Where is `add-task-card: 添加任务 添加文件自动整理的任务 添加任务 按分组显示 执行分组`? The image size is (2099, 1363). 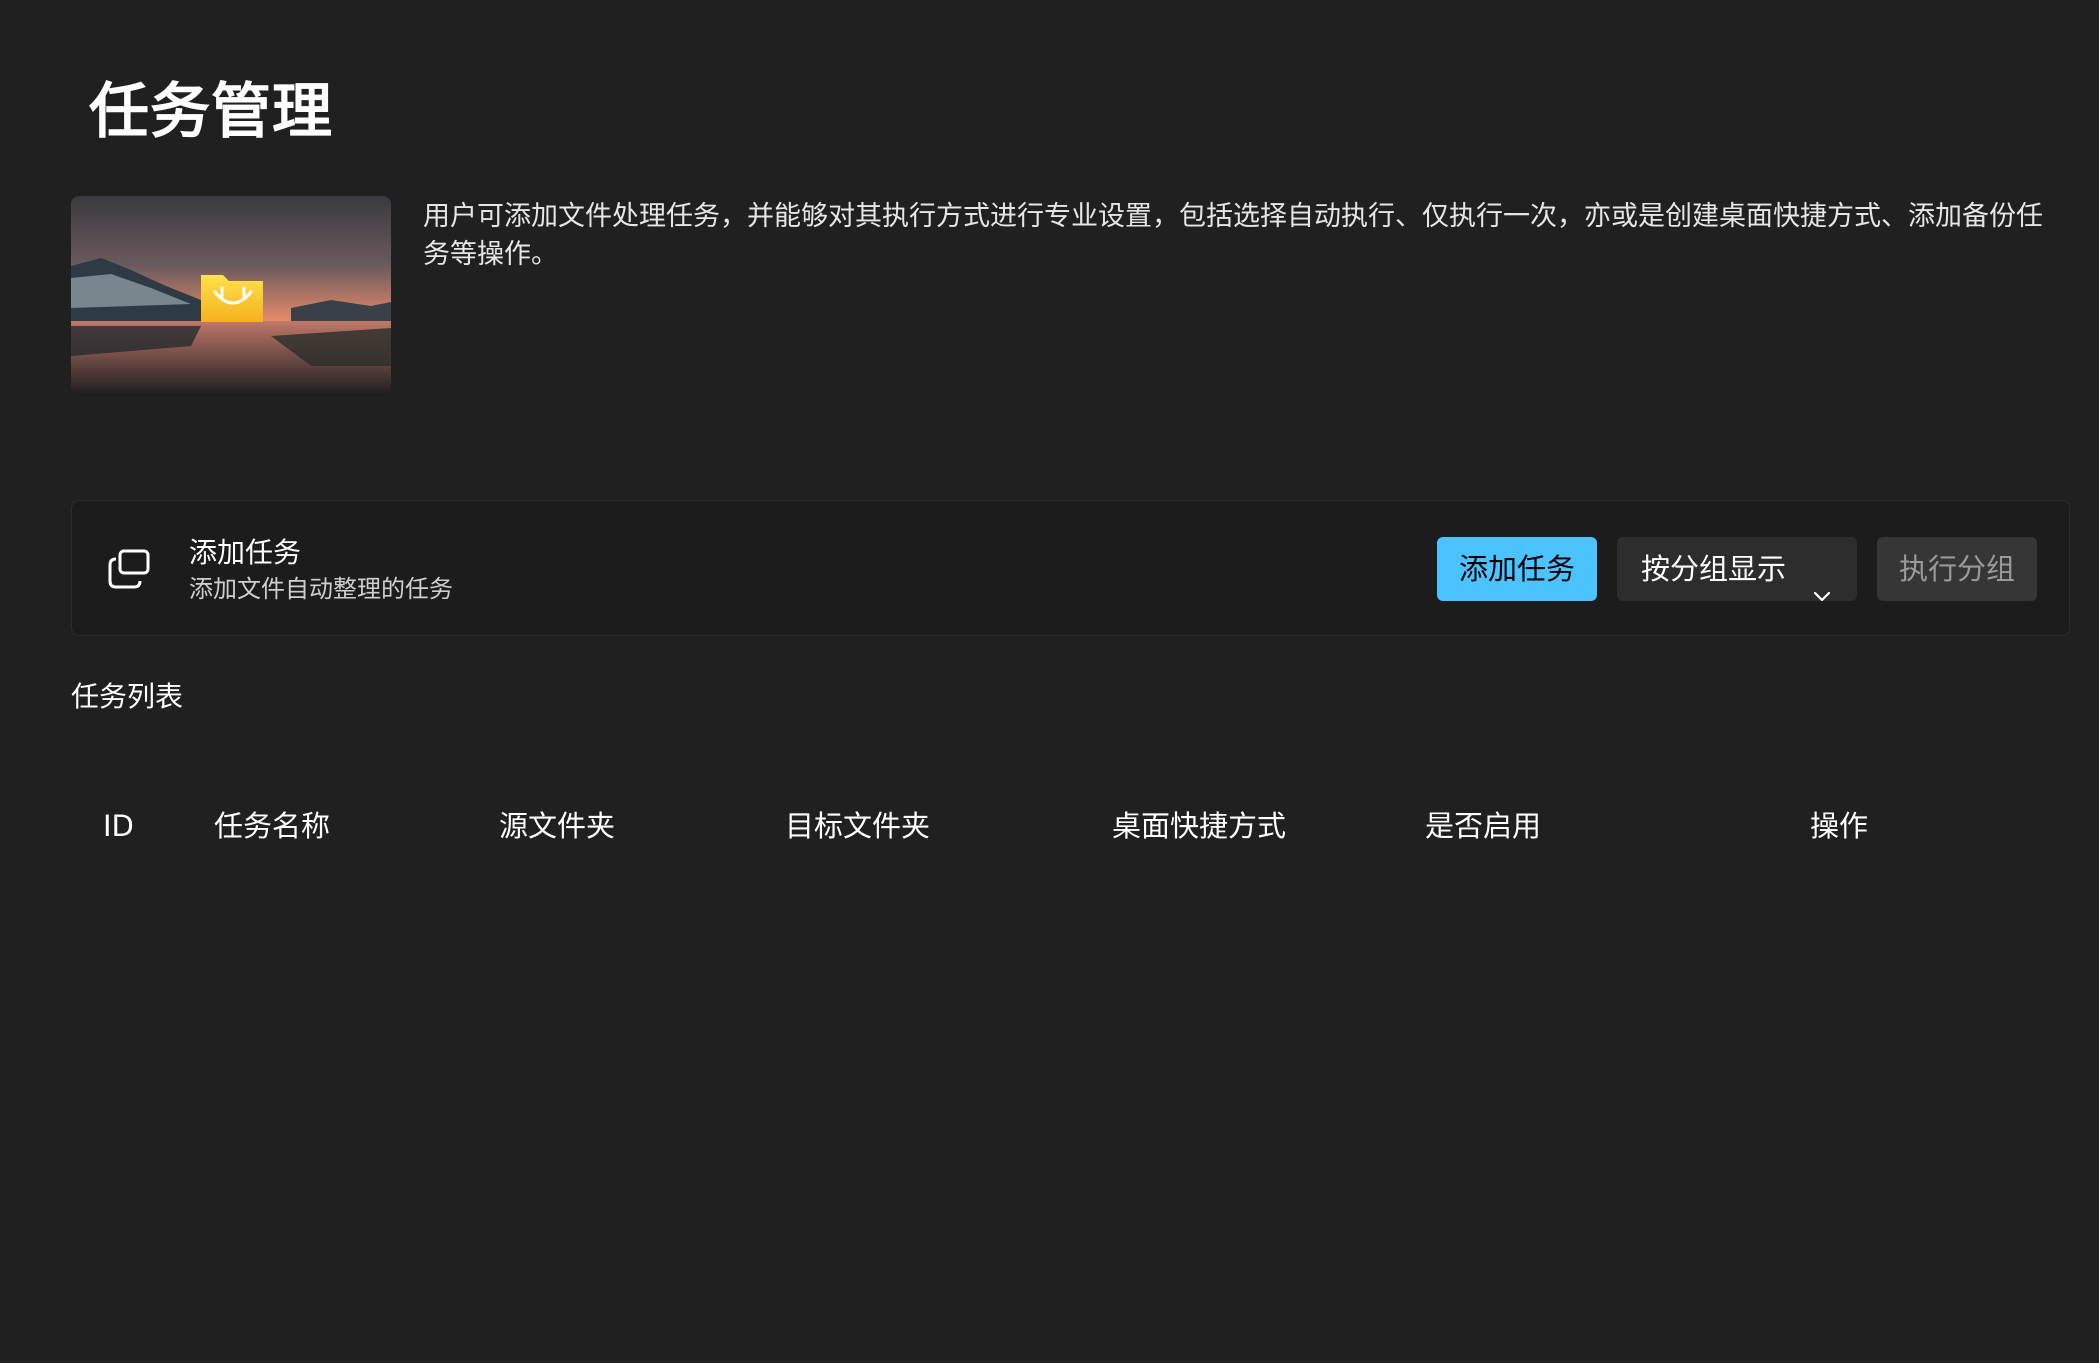
add-task-card: 添加任务 添加文件自动整理的任务 添加任务 按分组显示 执行分组 is located at coordinates (1070, 568).